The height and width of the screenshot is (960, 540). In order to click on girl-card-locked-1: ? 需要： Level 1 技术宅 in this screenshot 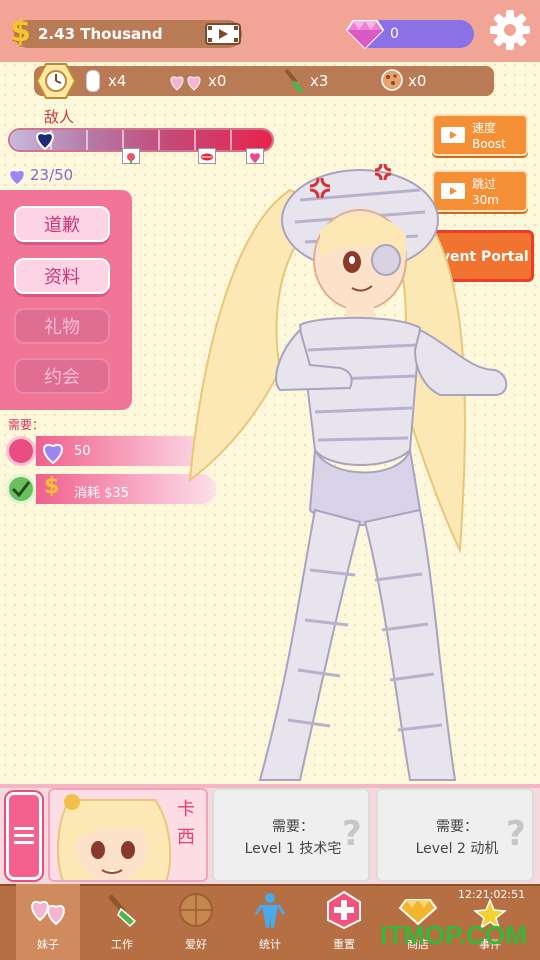, I will do `click(291, 835)`.